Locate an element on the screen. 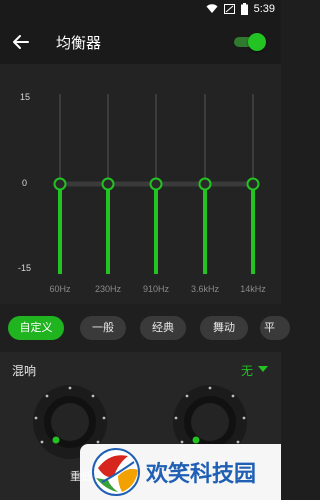  app-bar: 均衡器 is located at coordinates (140, 42).